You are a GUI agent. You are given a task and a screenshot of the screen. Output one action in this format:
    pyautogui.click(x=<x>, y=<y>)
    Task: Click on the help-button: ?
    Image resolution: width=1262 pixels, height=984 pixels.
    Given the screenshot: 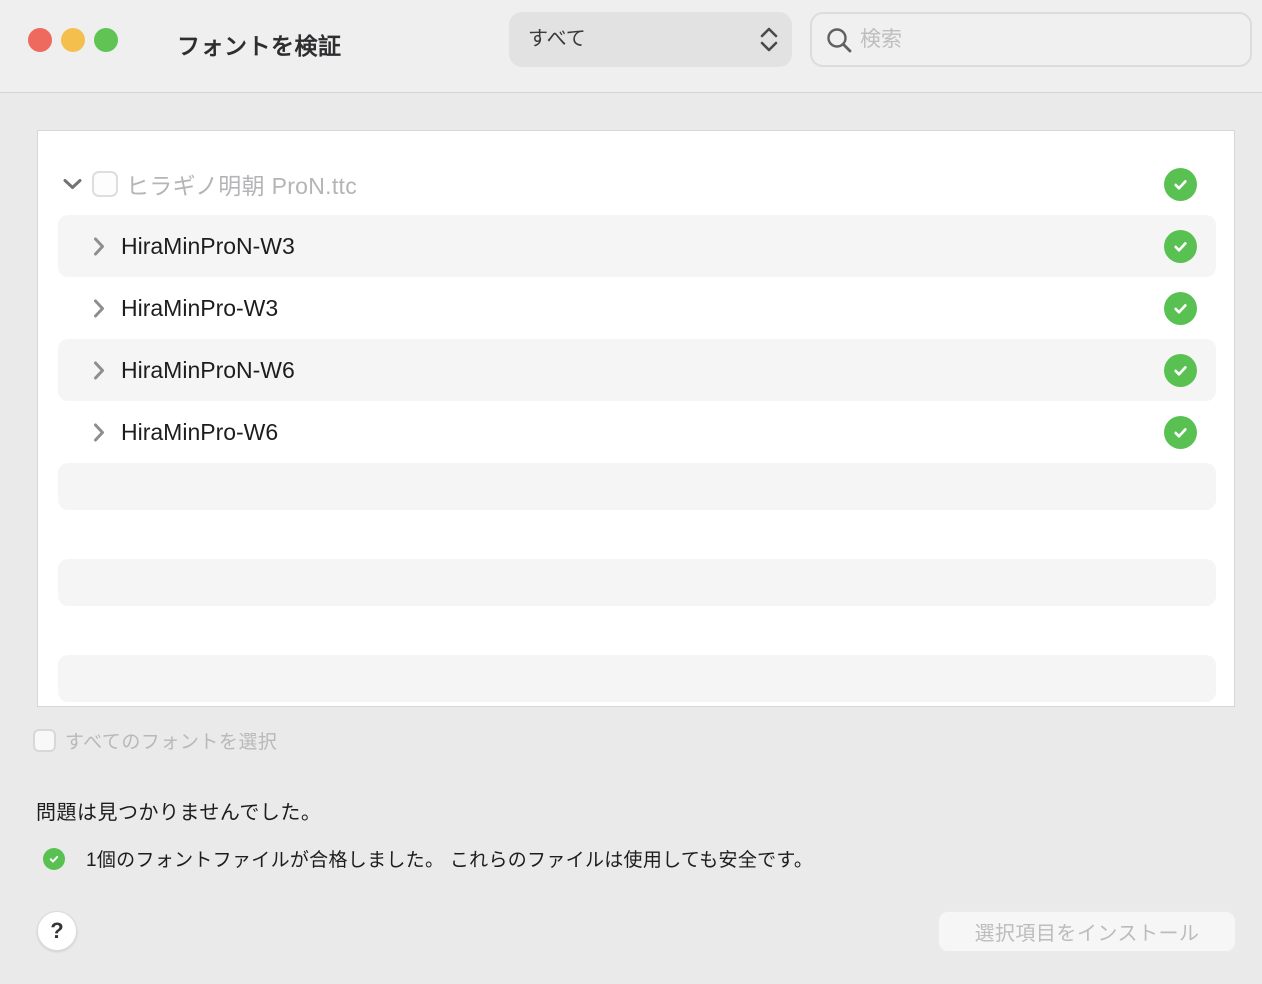 What is the action you would take?
    pyautogui.click(x=57, y=931)
    